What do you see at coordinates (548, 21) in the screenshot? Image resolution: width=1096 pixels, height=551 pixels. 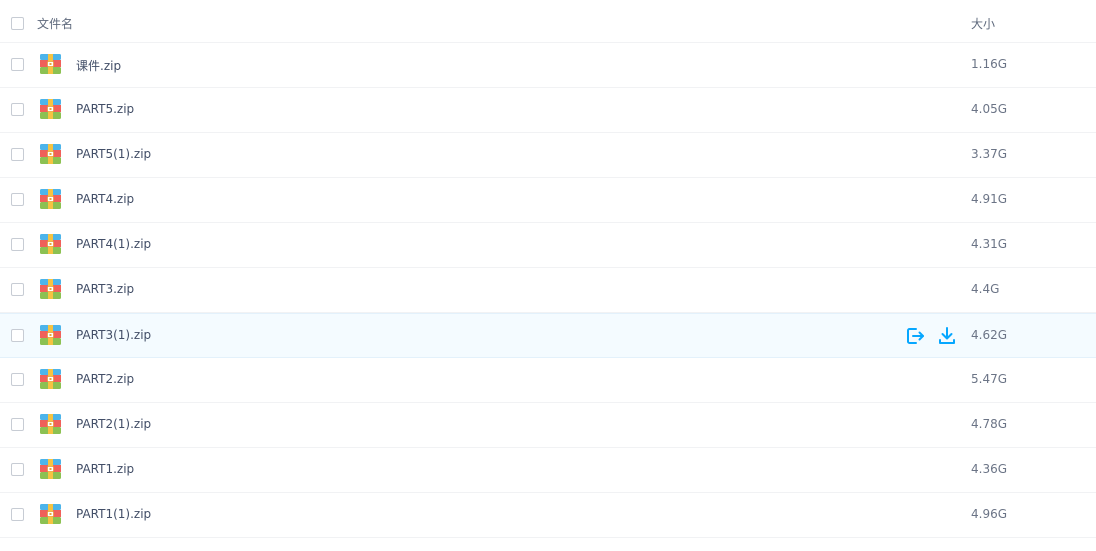 I see `file-list-header: 文件名 大小` at bounding box center [548, 21].